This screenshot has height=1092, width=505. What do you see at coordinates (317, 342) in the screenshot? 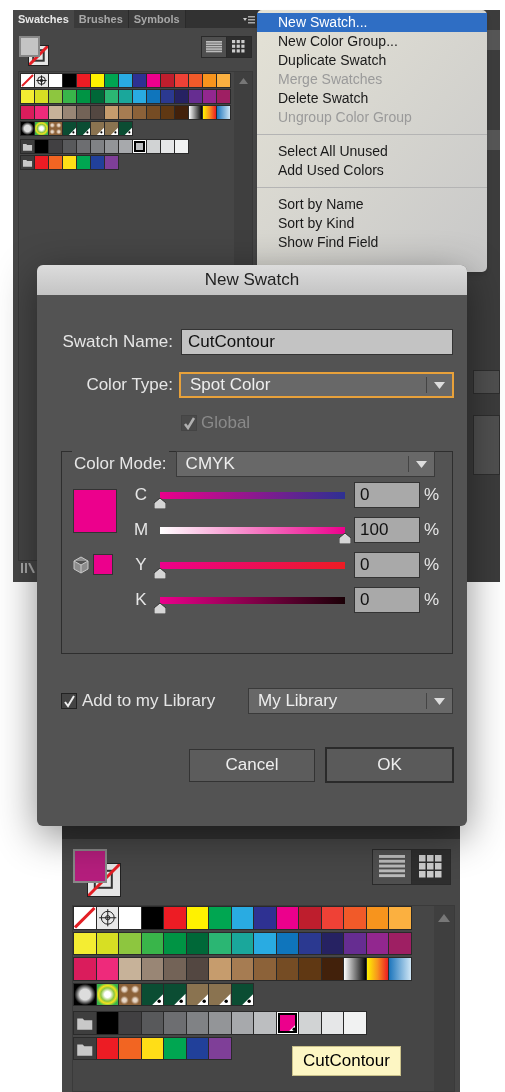
I see `input-field: CutContour` at bounding box center [317, 342].